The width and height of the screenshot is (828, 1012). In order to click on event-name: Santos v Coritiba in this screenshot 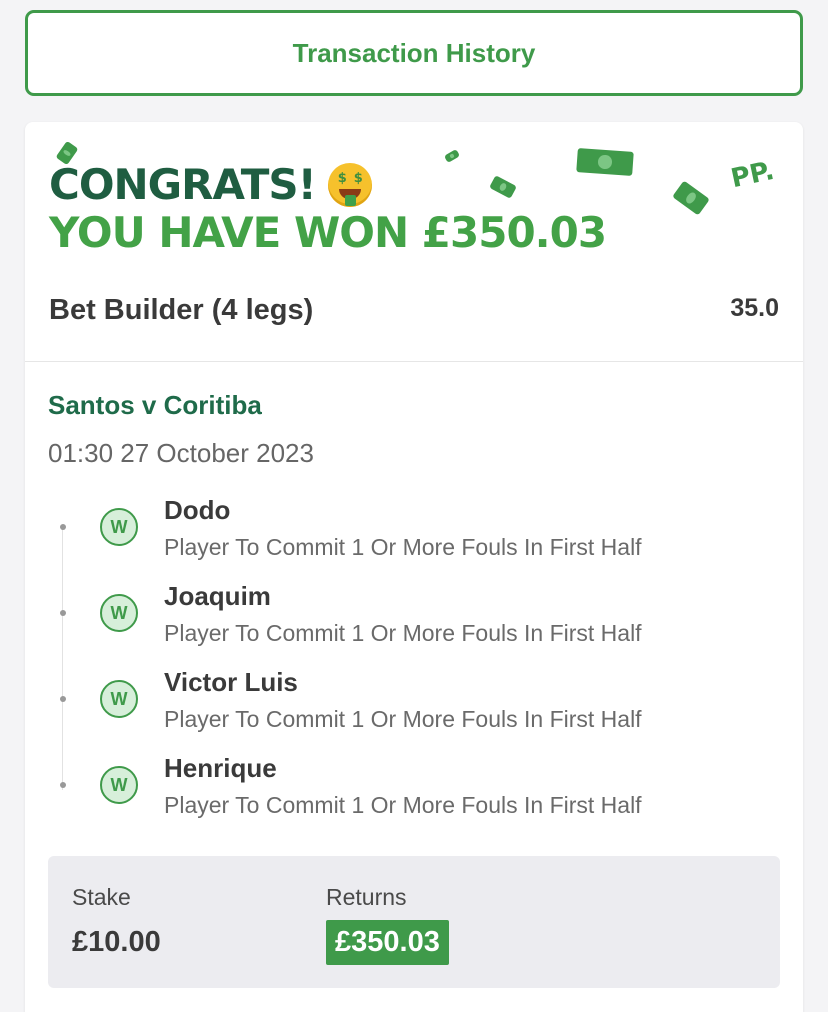, I will do `click(155, 405)`.